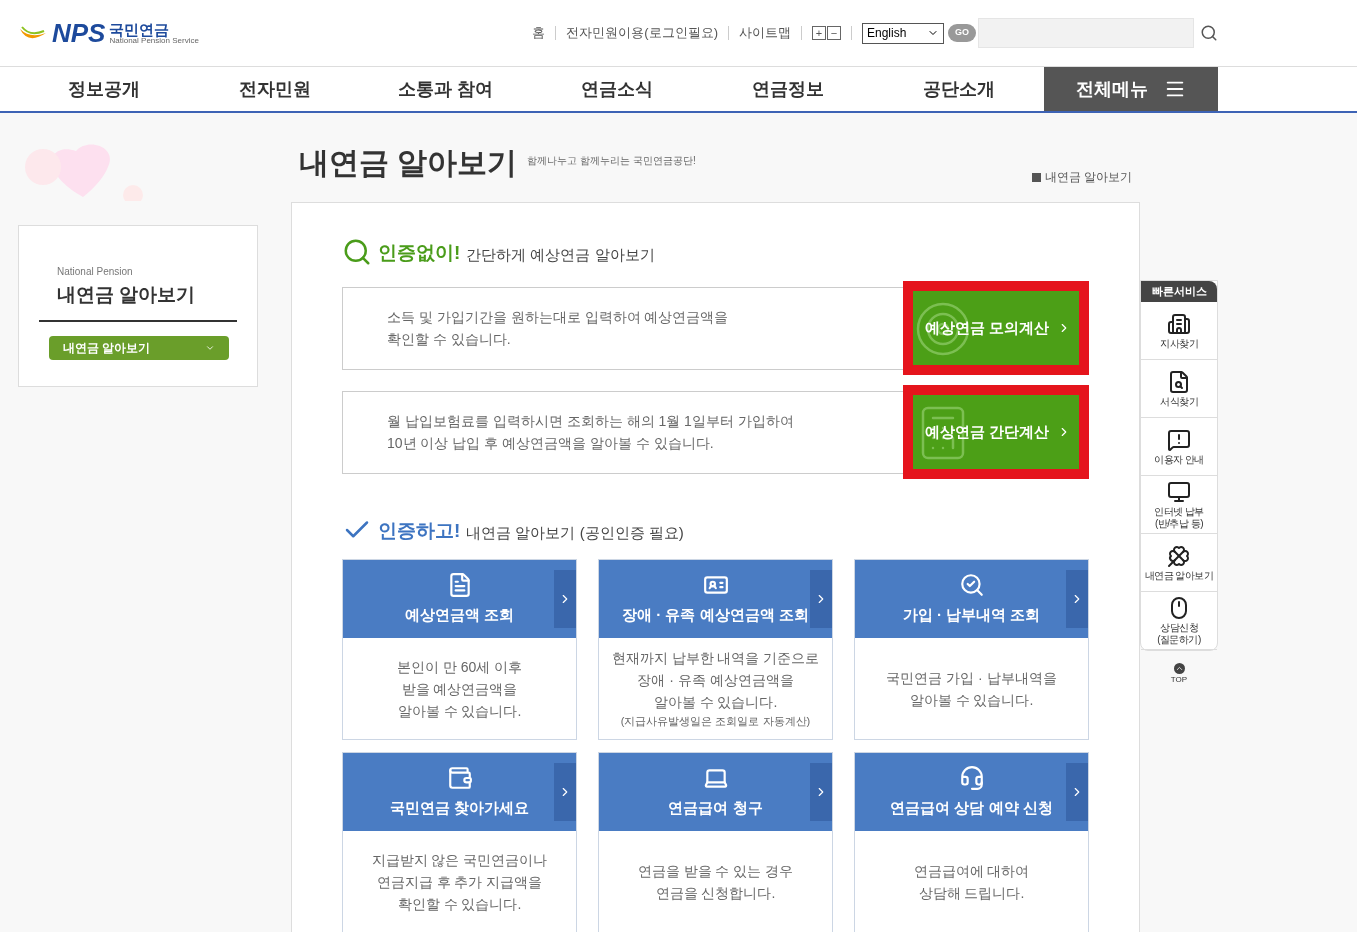  Describe the element at coordinates (1179, 439) in the screenshot. I see `speech-bubble-icon` at that location.